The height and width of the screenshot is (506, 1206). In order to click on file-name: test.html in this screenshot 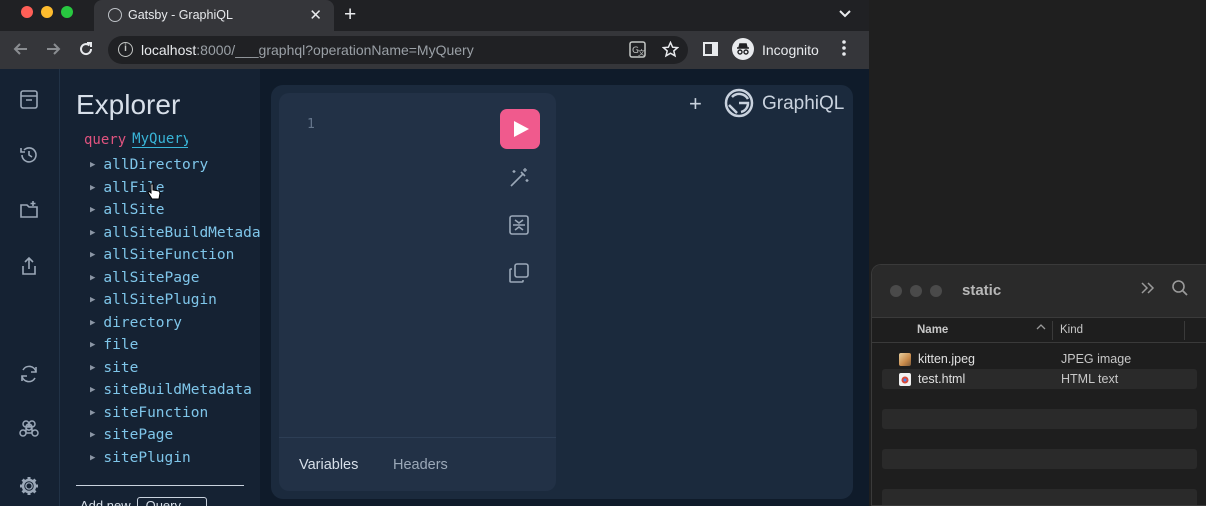, I will do `click(942, 379)`.